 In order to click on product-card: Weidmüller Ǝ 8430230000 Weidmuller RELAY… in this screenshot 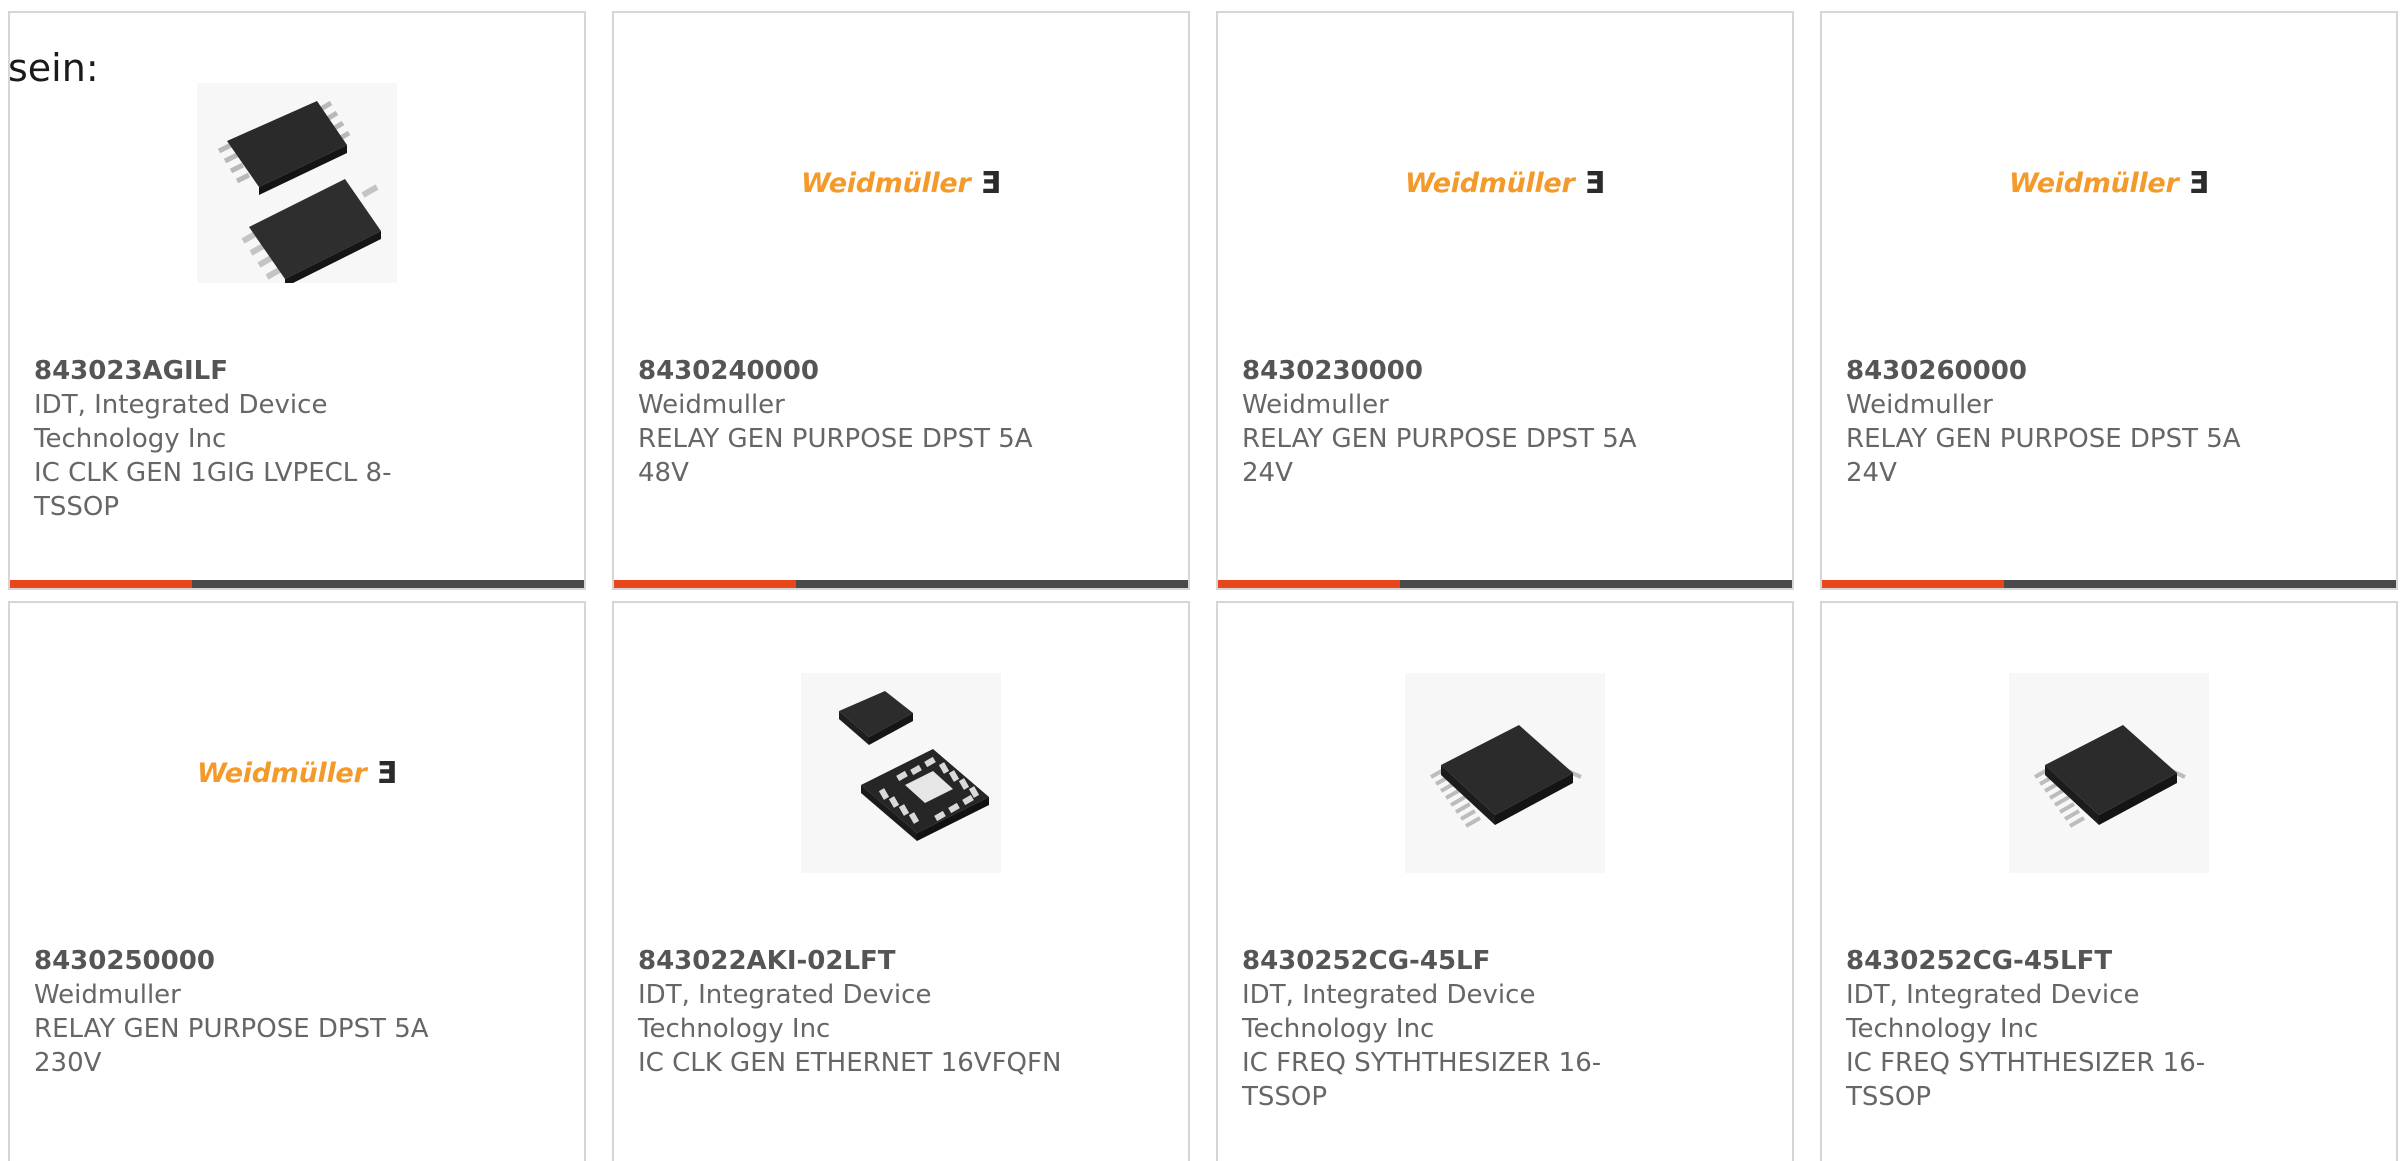, I will do `click(1505, 300)`.